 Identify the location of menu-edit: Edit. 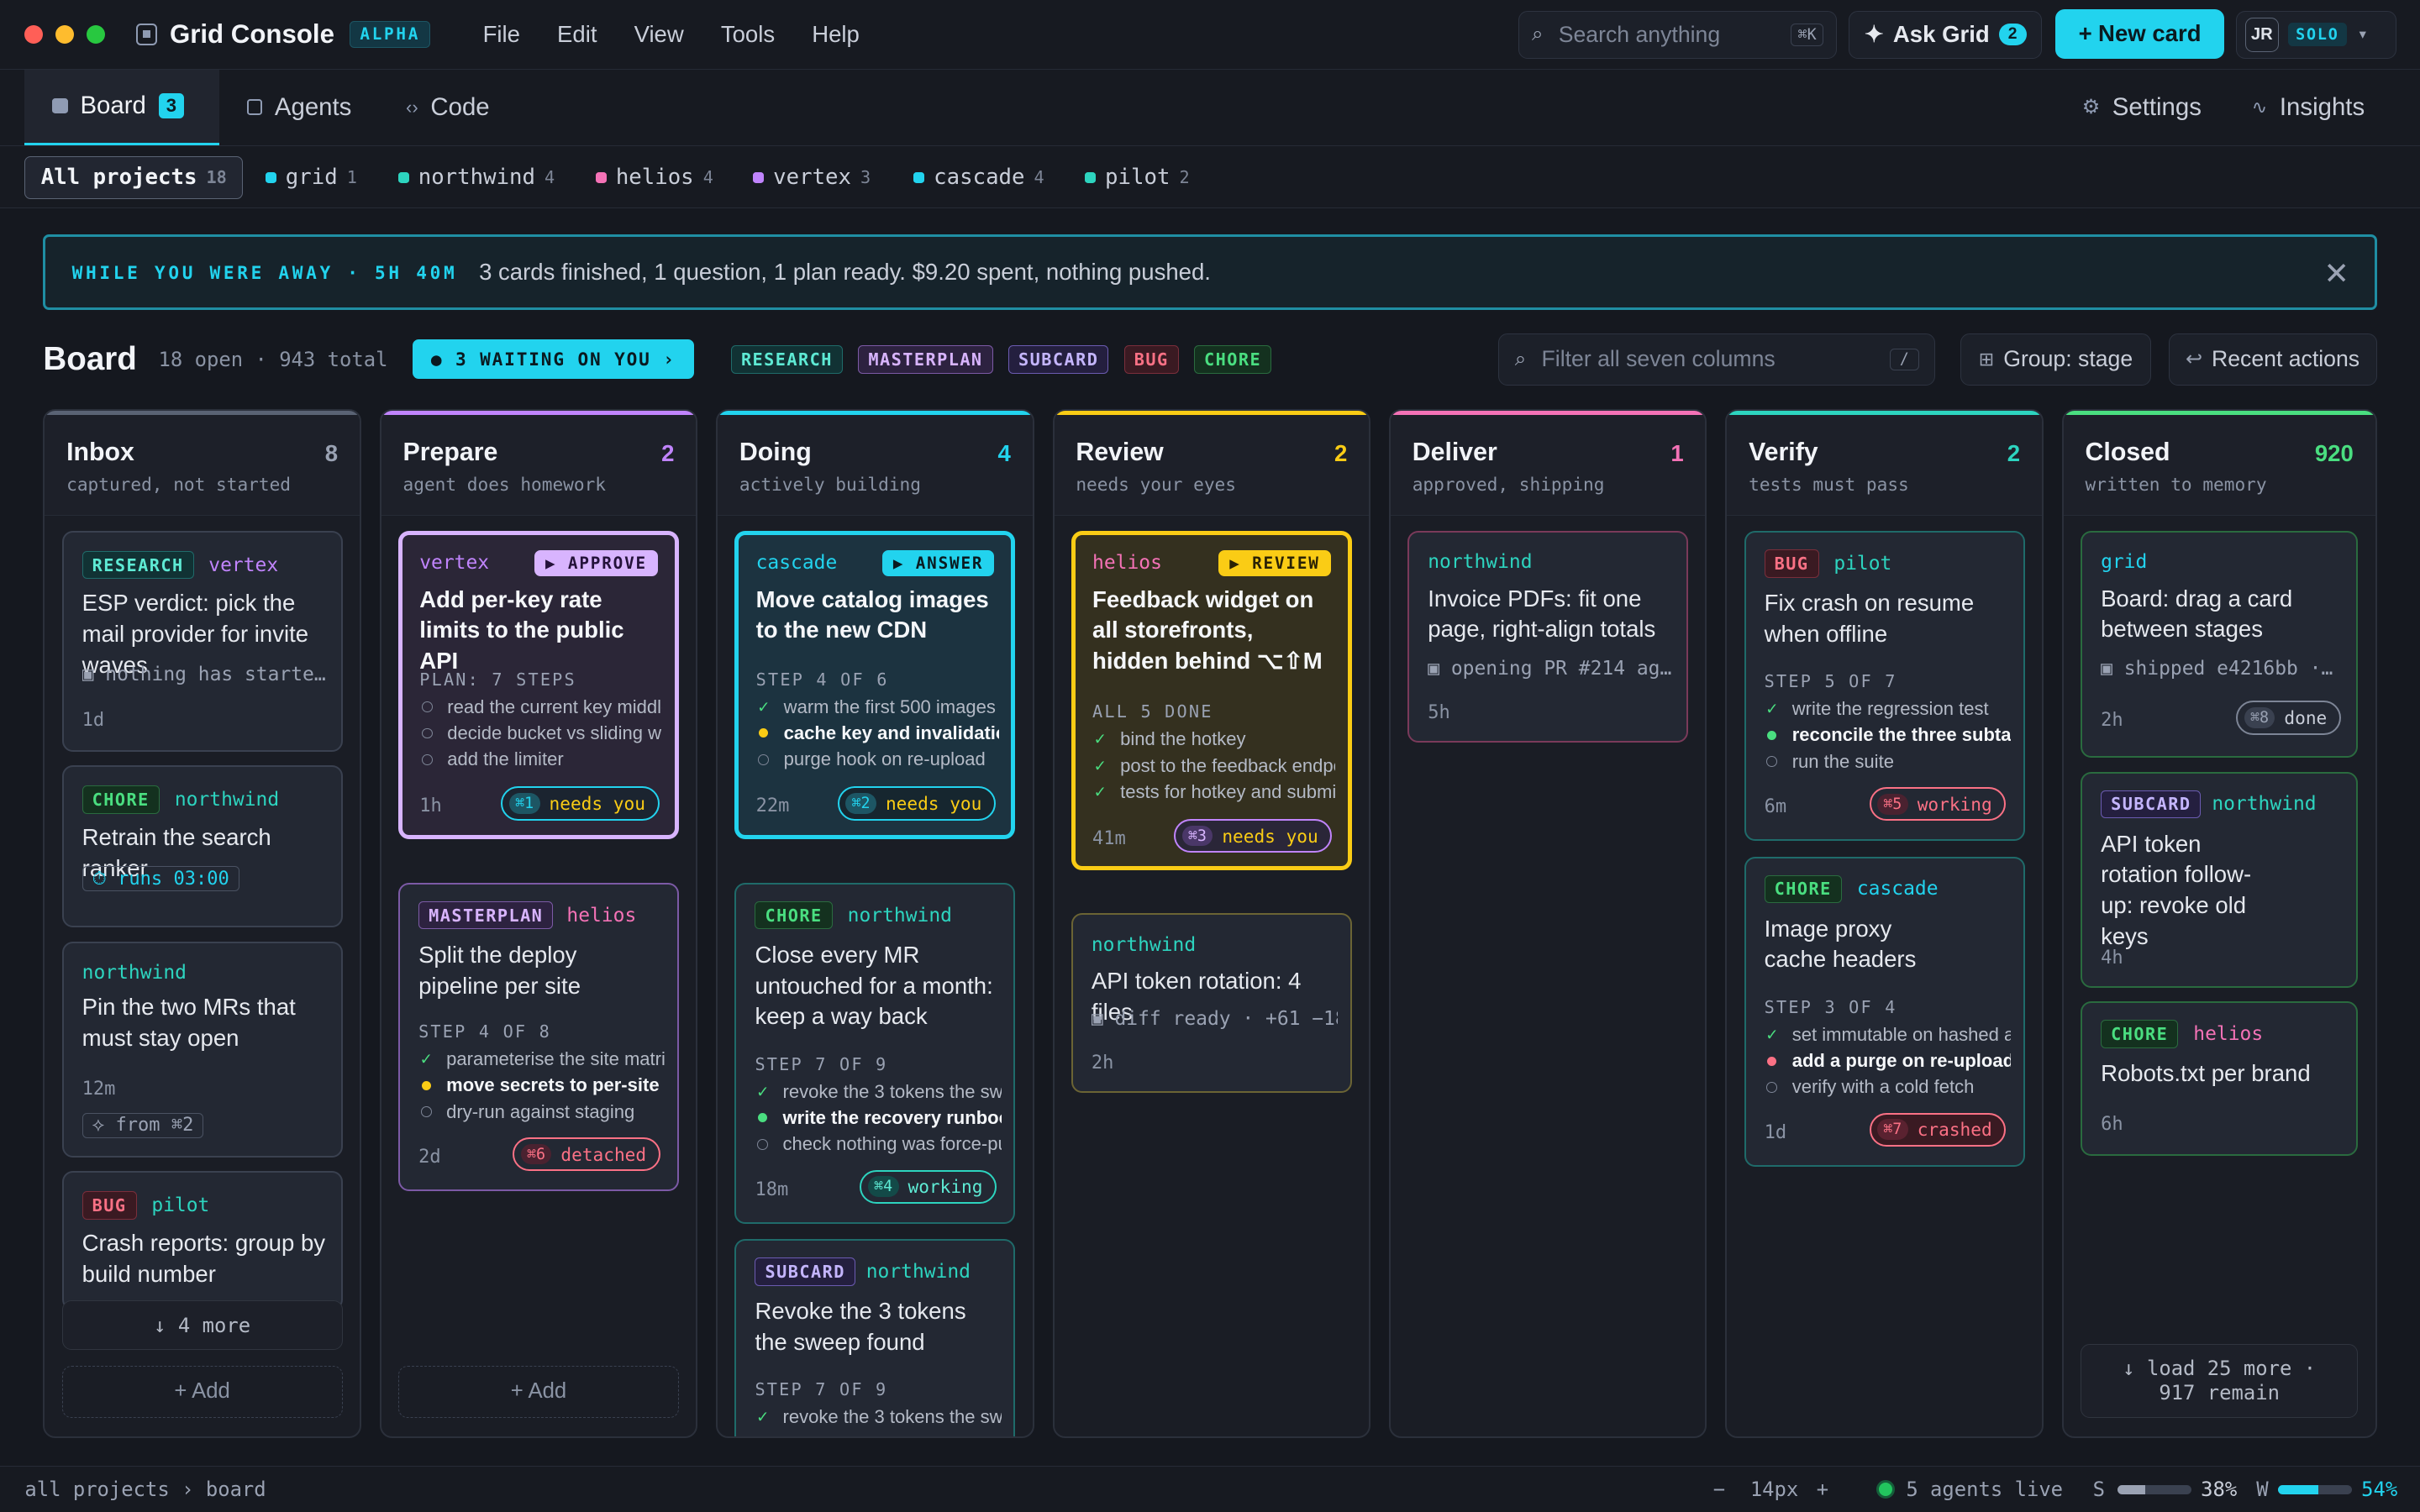
(577, 34).